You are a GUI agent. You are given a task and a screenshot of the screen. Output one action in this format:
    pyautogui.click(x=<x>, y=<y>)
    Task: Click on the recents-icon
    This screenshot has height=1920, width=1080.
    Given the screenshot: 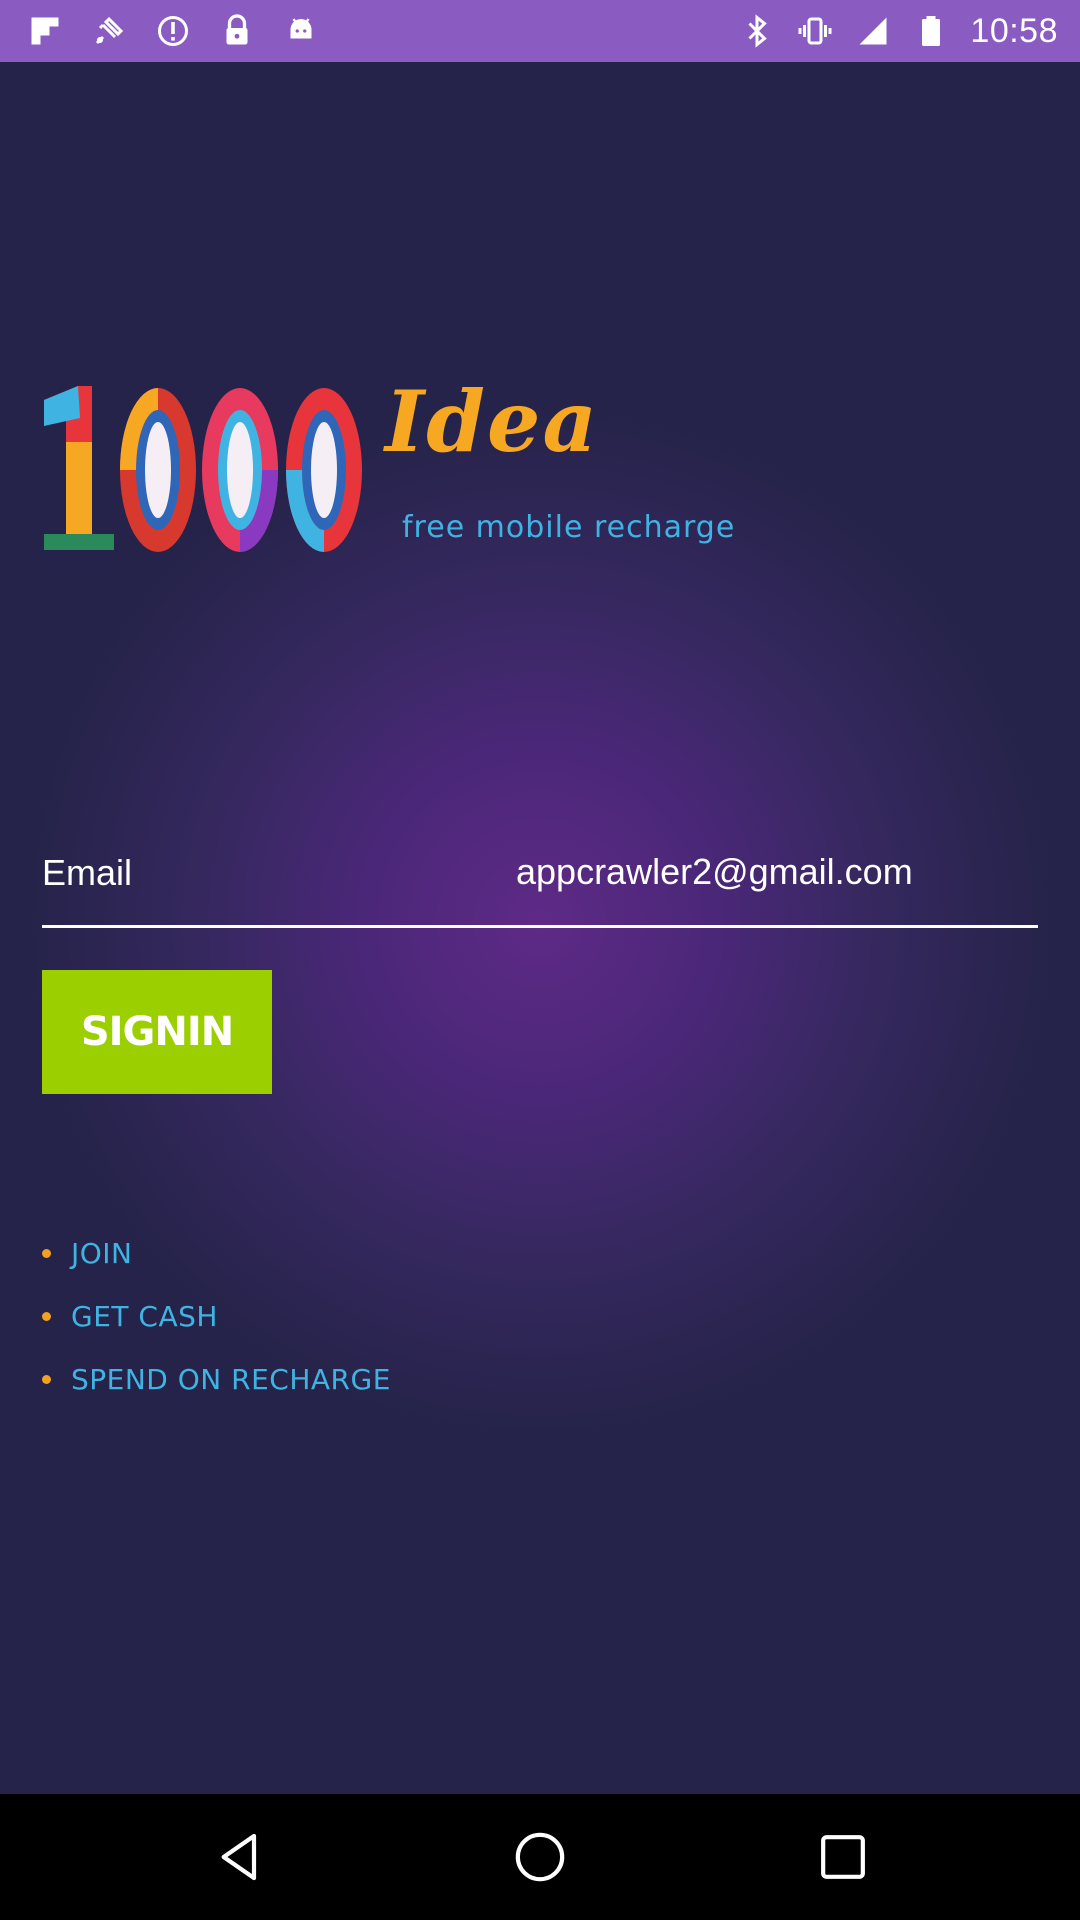 What is the action you would take?
    pyautogui.click(x=843, y=1857)
    